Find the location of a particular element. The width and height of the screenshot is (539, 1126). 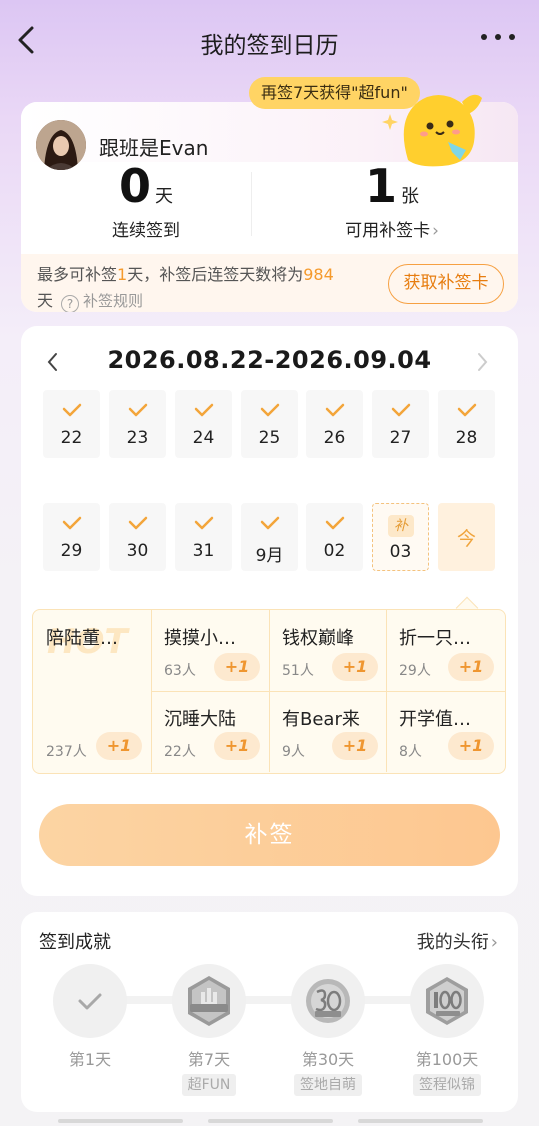

helper-count: 9人 is located at coordinates (293, 752).